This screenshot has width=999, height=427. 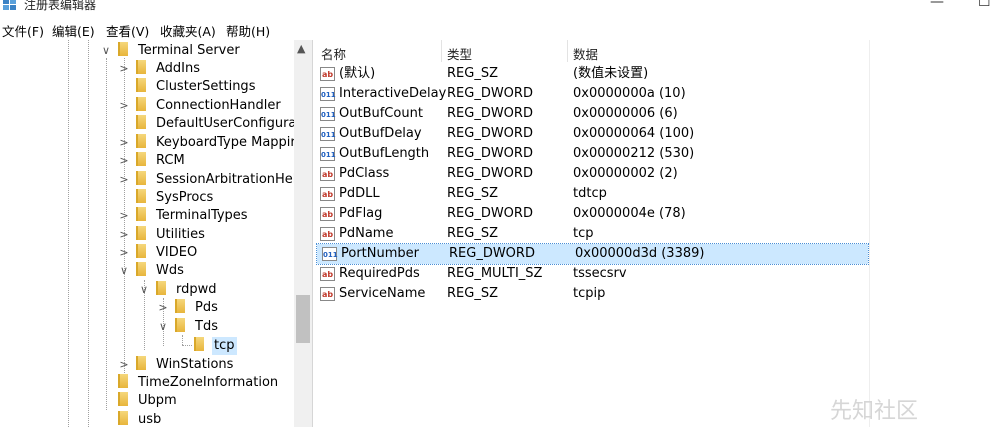 I want to click on column-header-data: 数据, so click(x=585, y=53).